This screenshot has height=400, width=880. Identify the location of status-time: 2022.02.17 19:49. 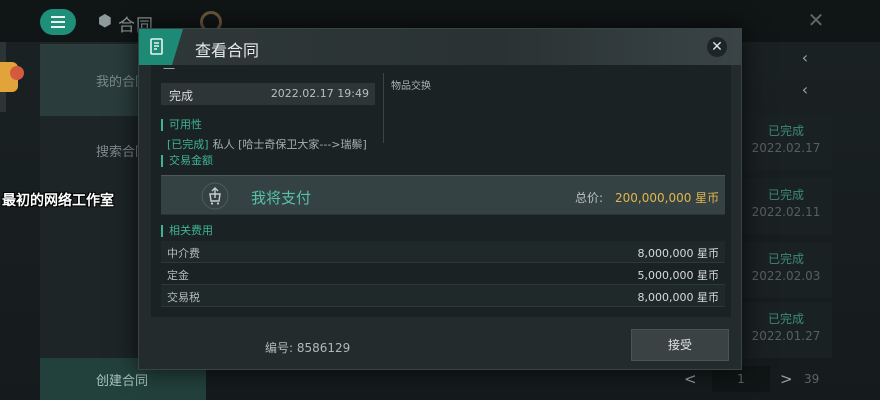
(319, 93).